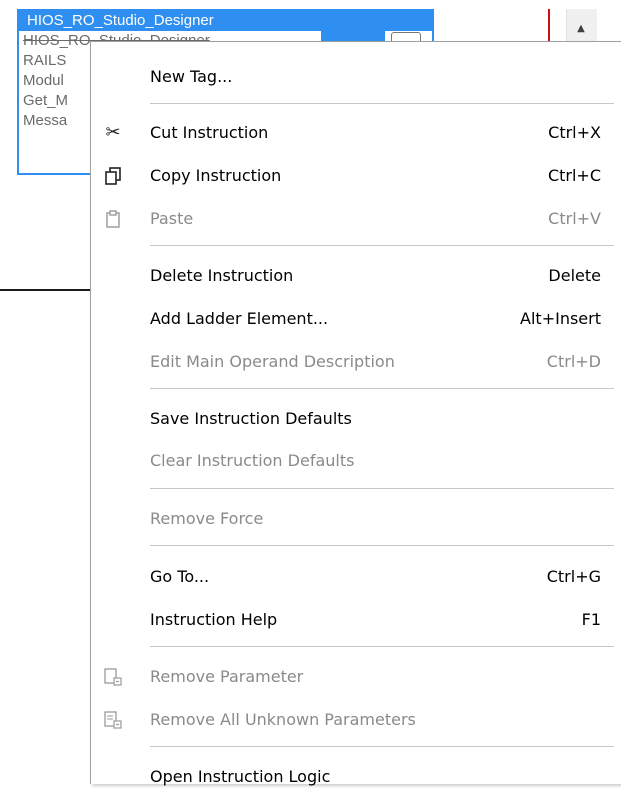 This screenshot has height=799, width=621. I want to click on menu-item-label: Remove Parameter, so click(227, 676).